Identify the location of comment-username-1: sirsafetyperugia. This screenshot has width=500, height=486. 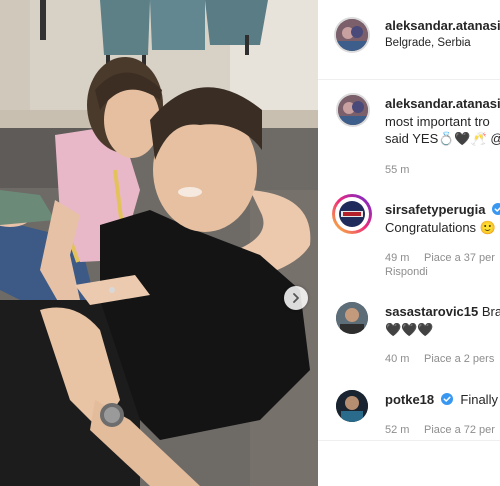
(442, 209).